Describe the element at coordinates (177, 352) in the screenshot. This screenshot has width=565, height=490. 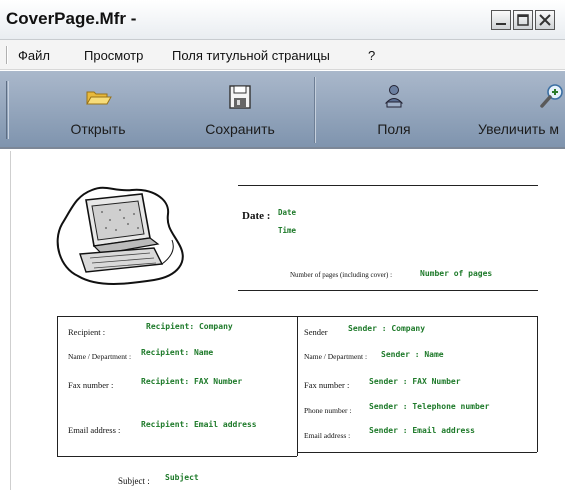
I see `recipient-name-field: Recipient: Name` at that location.